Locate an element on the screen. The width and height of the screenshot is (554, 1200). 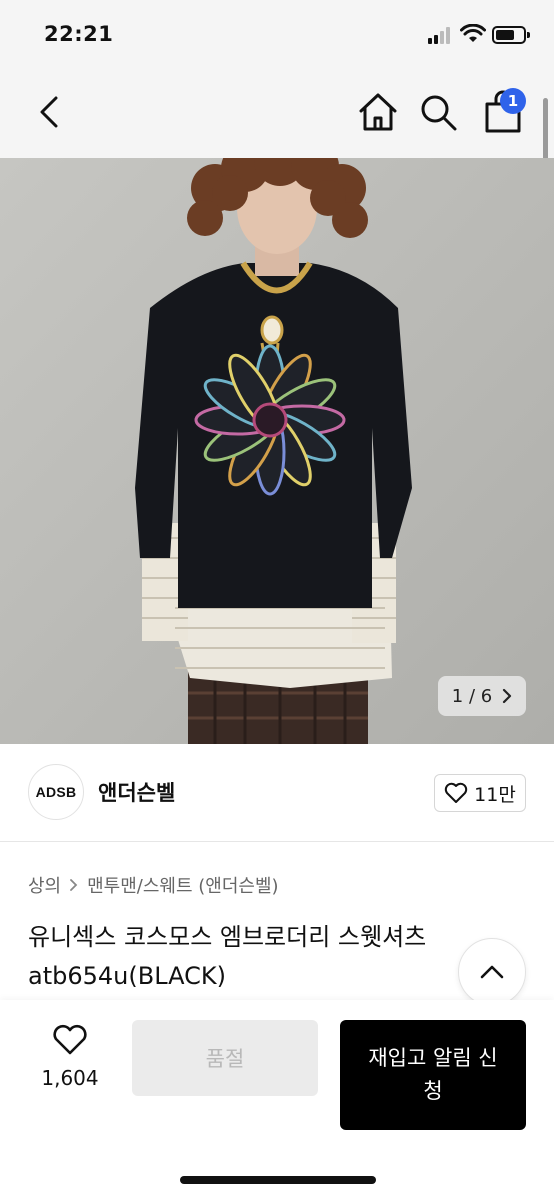
back-button is located at coordinates (50, 112).